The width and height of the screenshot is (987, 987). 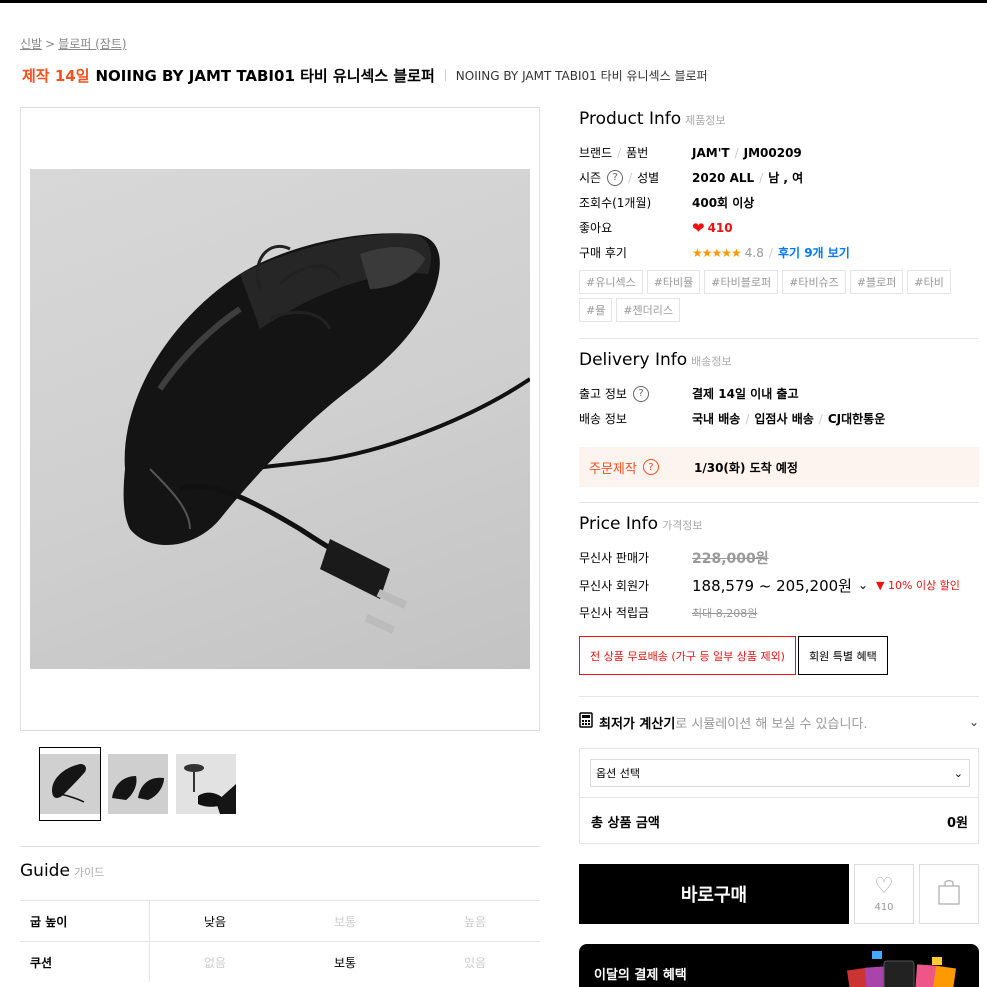 What do you see at coordinates (445, 75) in the screenshot?
I see `title-divider` at bounding box center [445, 75].